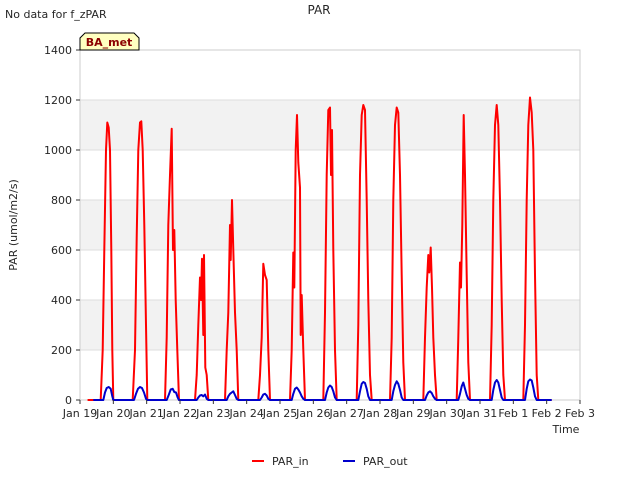 This screenshot has width=640, height=480. Describe the element at coordinates (412, 413) in the screenshot. I see `x-tick-label: Jan 29` at that location.